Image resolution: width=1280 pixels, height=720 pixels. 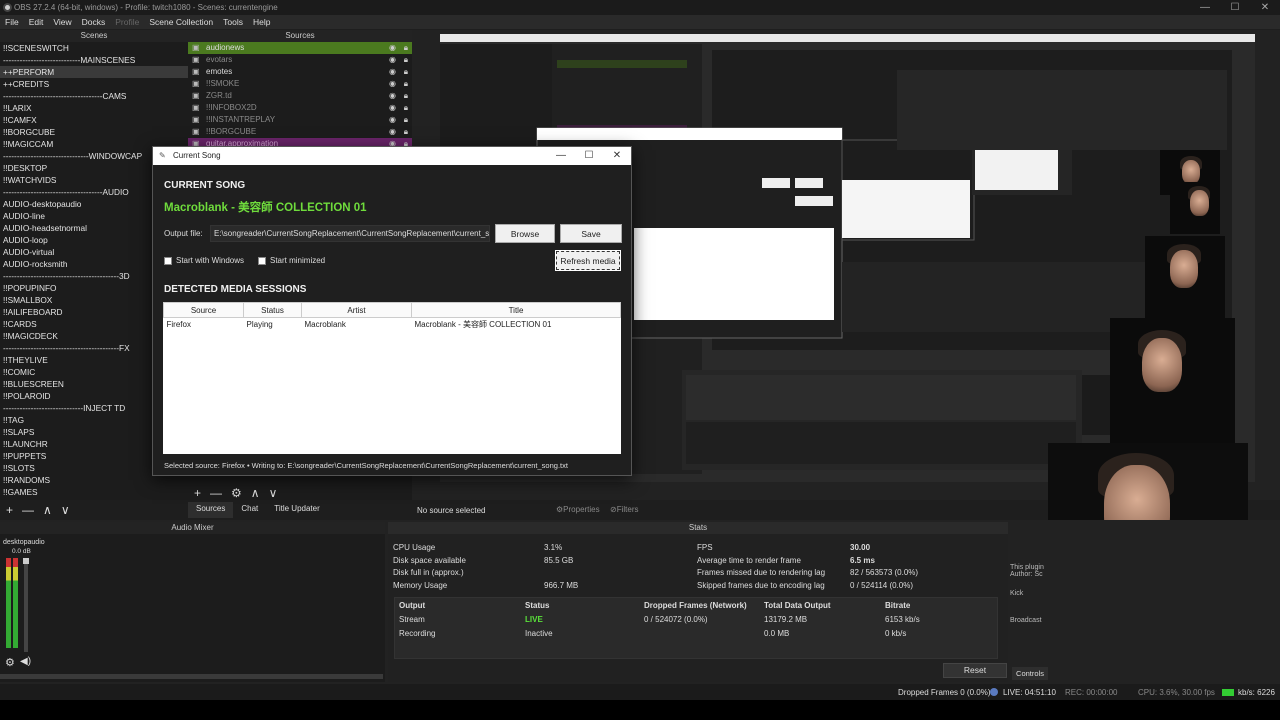 I want to click on menu-edit: Edit, so click(x=36, y=22).